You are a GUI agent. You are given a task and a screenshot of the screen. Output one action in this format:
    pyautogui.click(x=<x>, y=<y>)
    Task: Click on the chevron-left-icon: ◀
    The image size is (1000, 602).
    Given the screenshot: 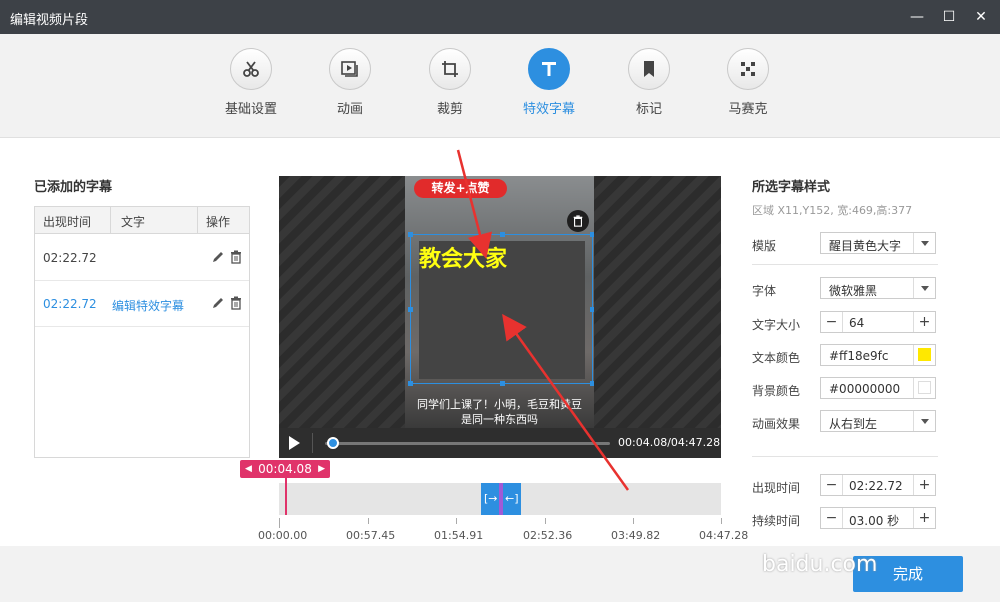 What is the action you would take?
    pyautogui.click(x=248, y=469)
    